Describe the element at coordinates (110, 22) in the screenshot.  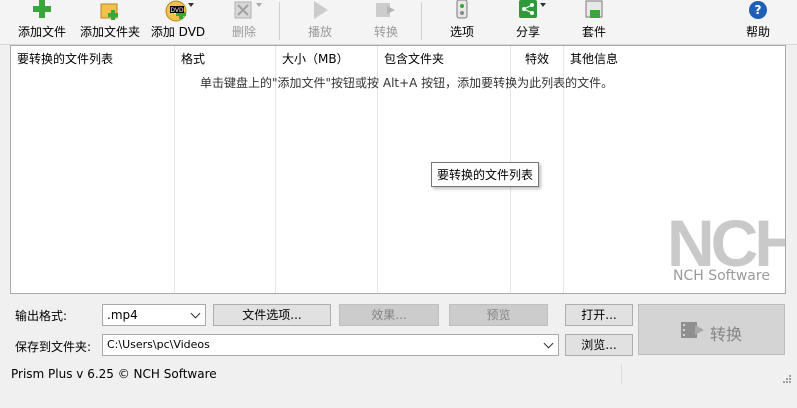
I see `add-folder-button: 添加文件夹` at that location.